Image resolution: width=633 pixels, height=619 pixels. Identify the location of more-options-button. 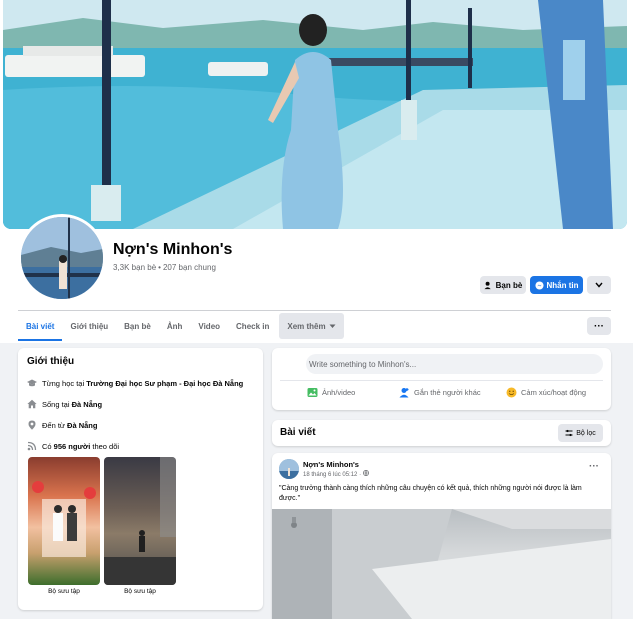
(599, 285).